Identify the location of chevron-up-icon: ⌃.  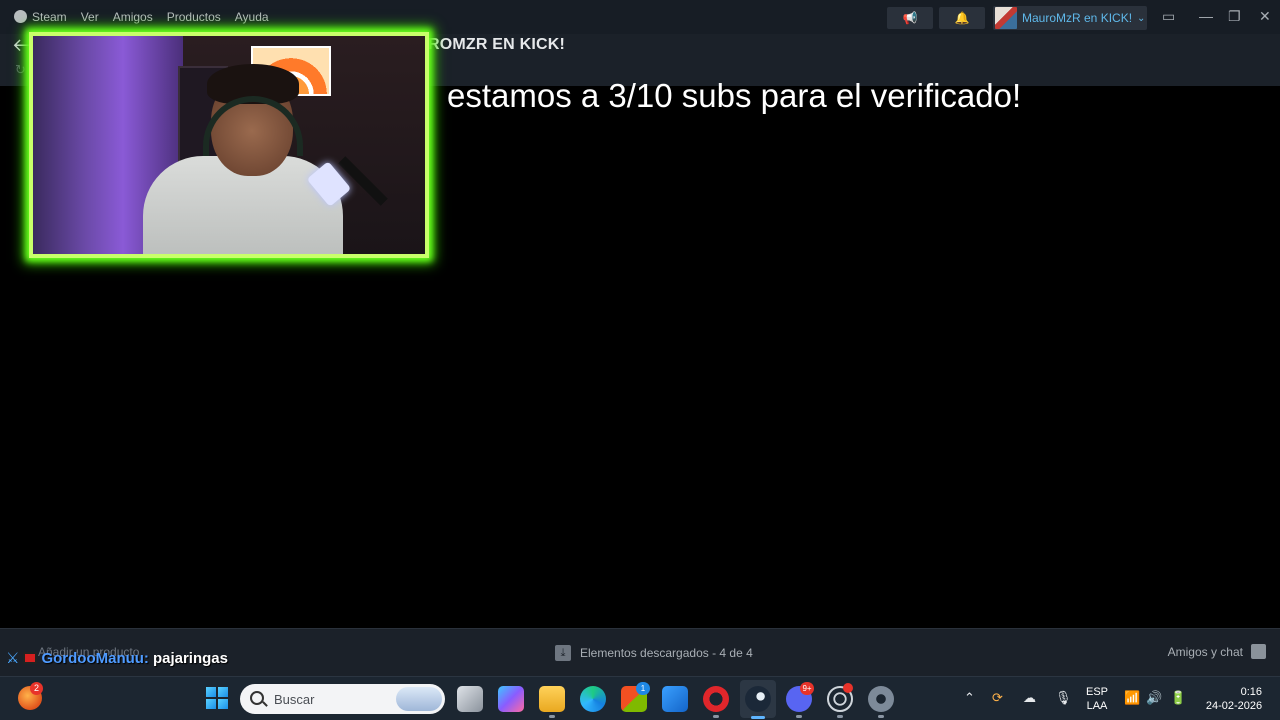
(969, 698).